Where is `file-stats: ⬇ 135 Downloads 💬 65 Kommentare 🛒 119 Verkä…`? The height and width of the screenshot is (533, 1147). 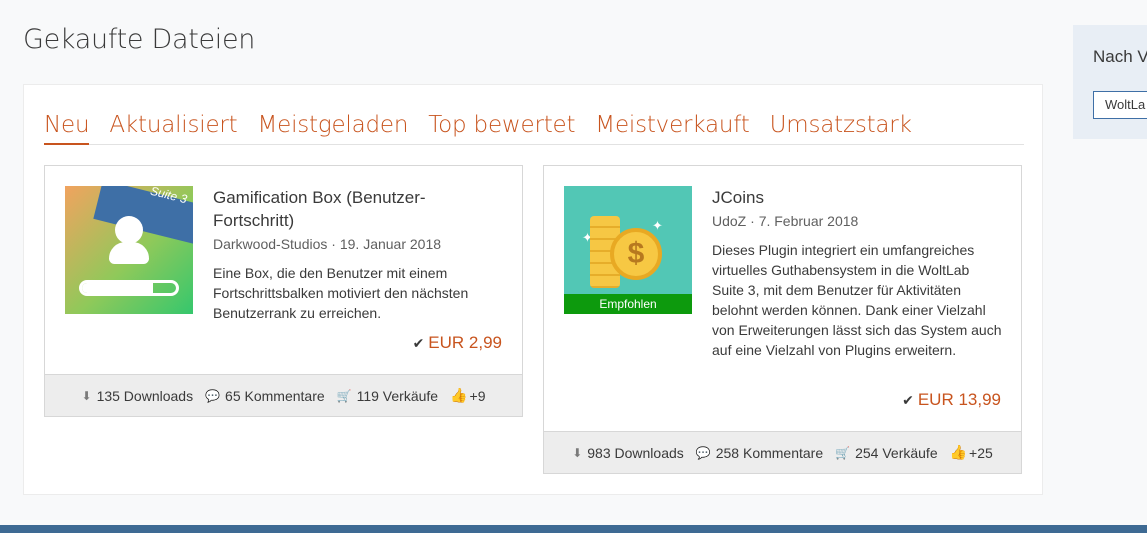
file-stats: ⬇ 135 Downloads 💬 65 Kommentare 🛒 119 Verkä… is located at coordinates (283, 395).